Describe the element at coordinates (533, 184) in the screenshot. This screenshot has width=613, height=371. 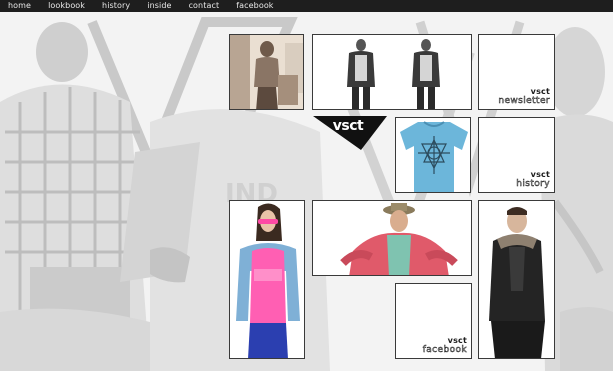
I see `history-caption: history` at that location.